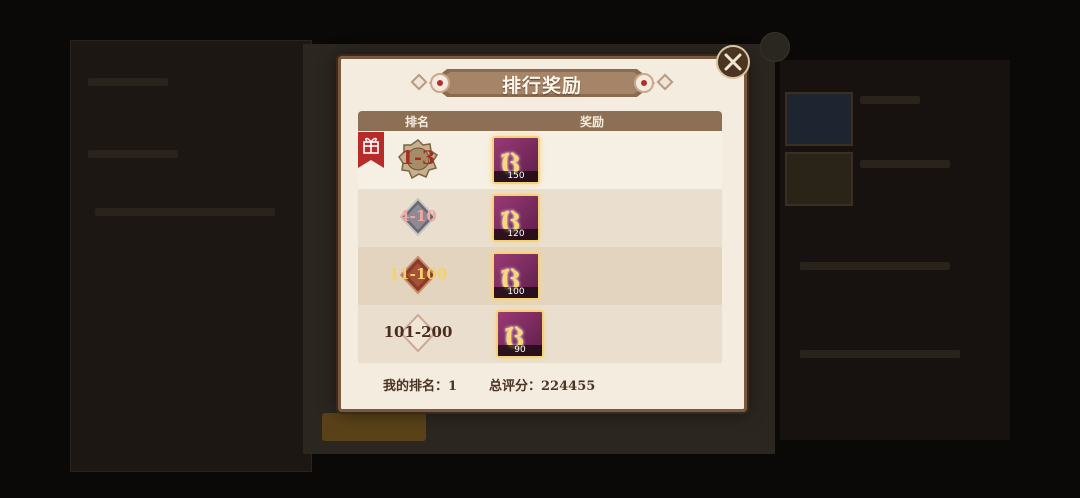 Image resolution: width=1080 pixels, height=498 pixels. Describe the element at coordinates (417, 122) in the screenshot. I see `header-rank: 排名` at that location.